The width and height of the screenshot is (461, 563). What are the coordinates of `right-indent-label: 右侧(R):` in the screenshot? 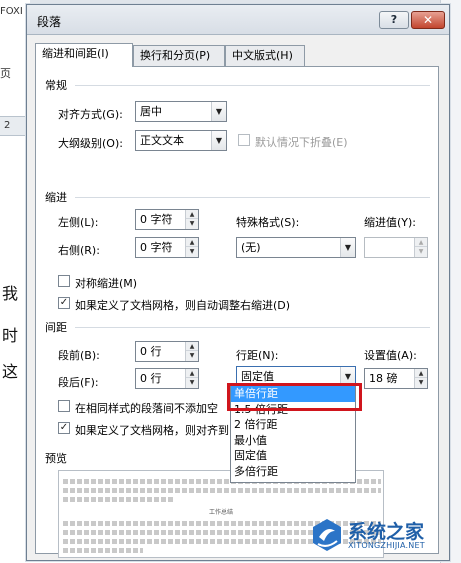 It's located at (79, 250).